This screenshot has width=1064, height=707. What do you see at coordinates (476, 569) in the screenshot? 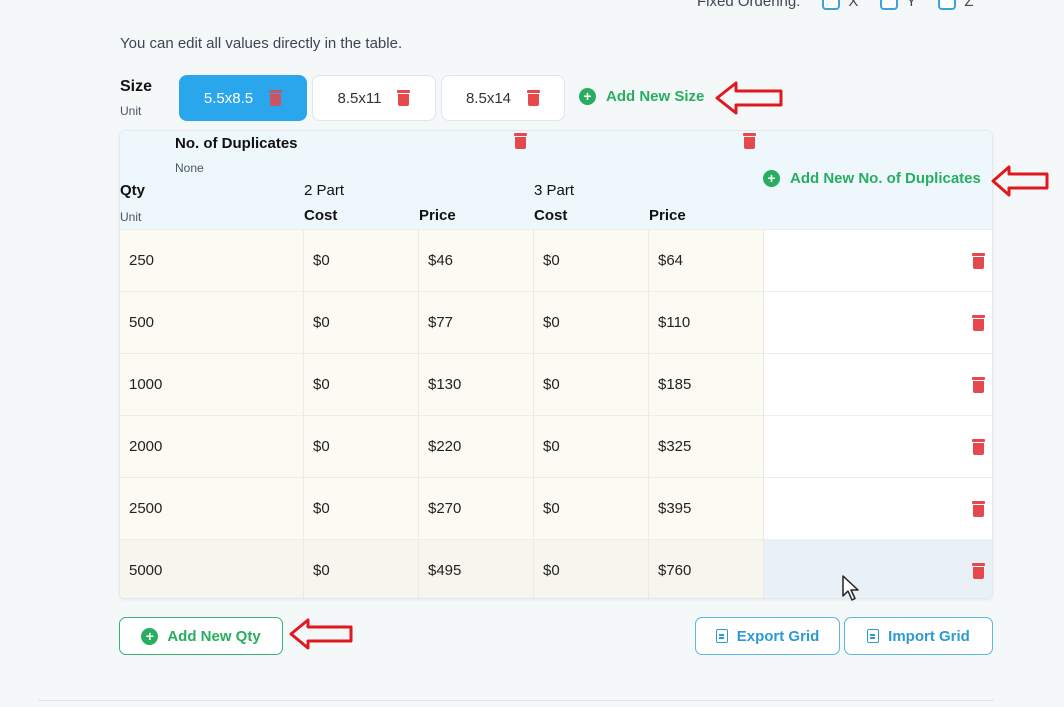
I see `price-2-part-cell: $495` at bounding box center [476, 569].